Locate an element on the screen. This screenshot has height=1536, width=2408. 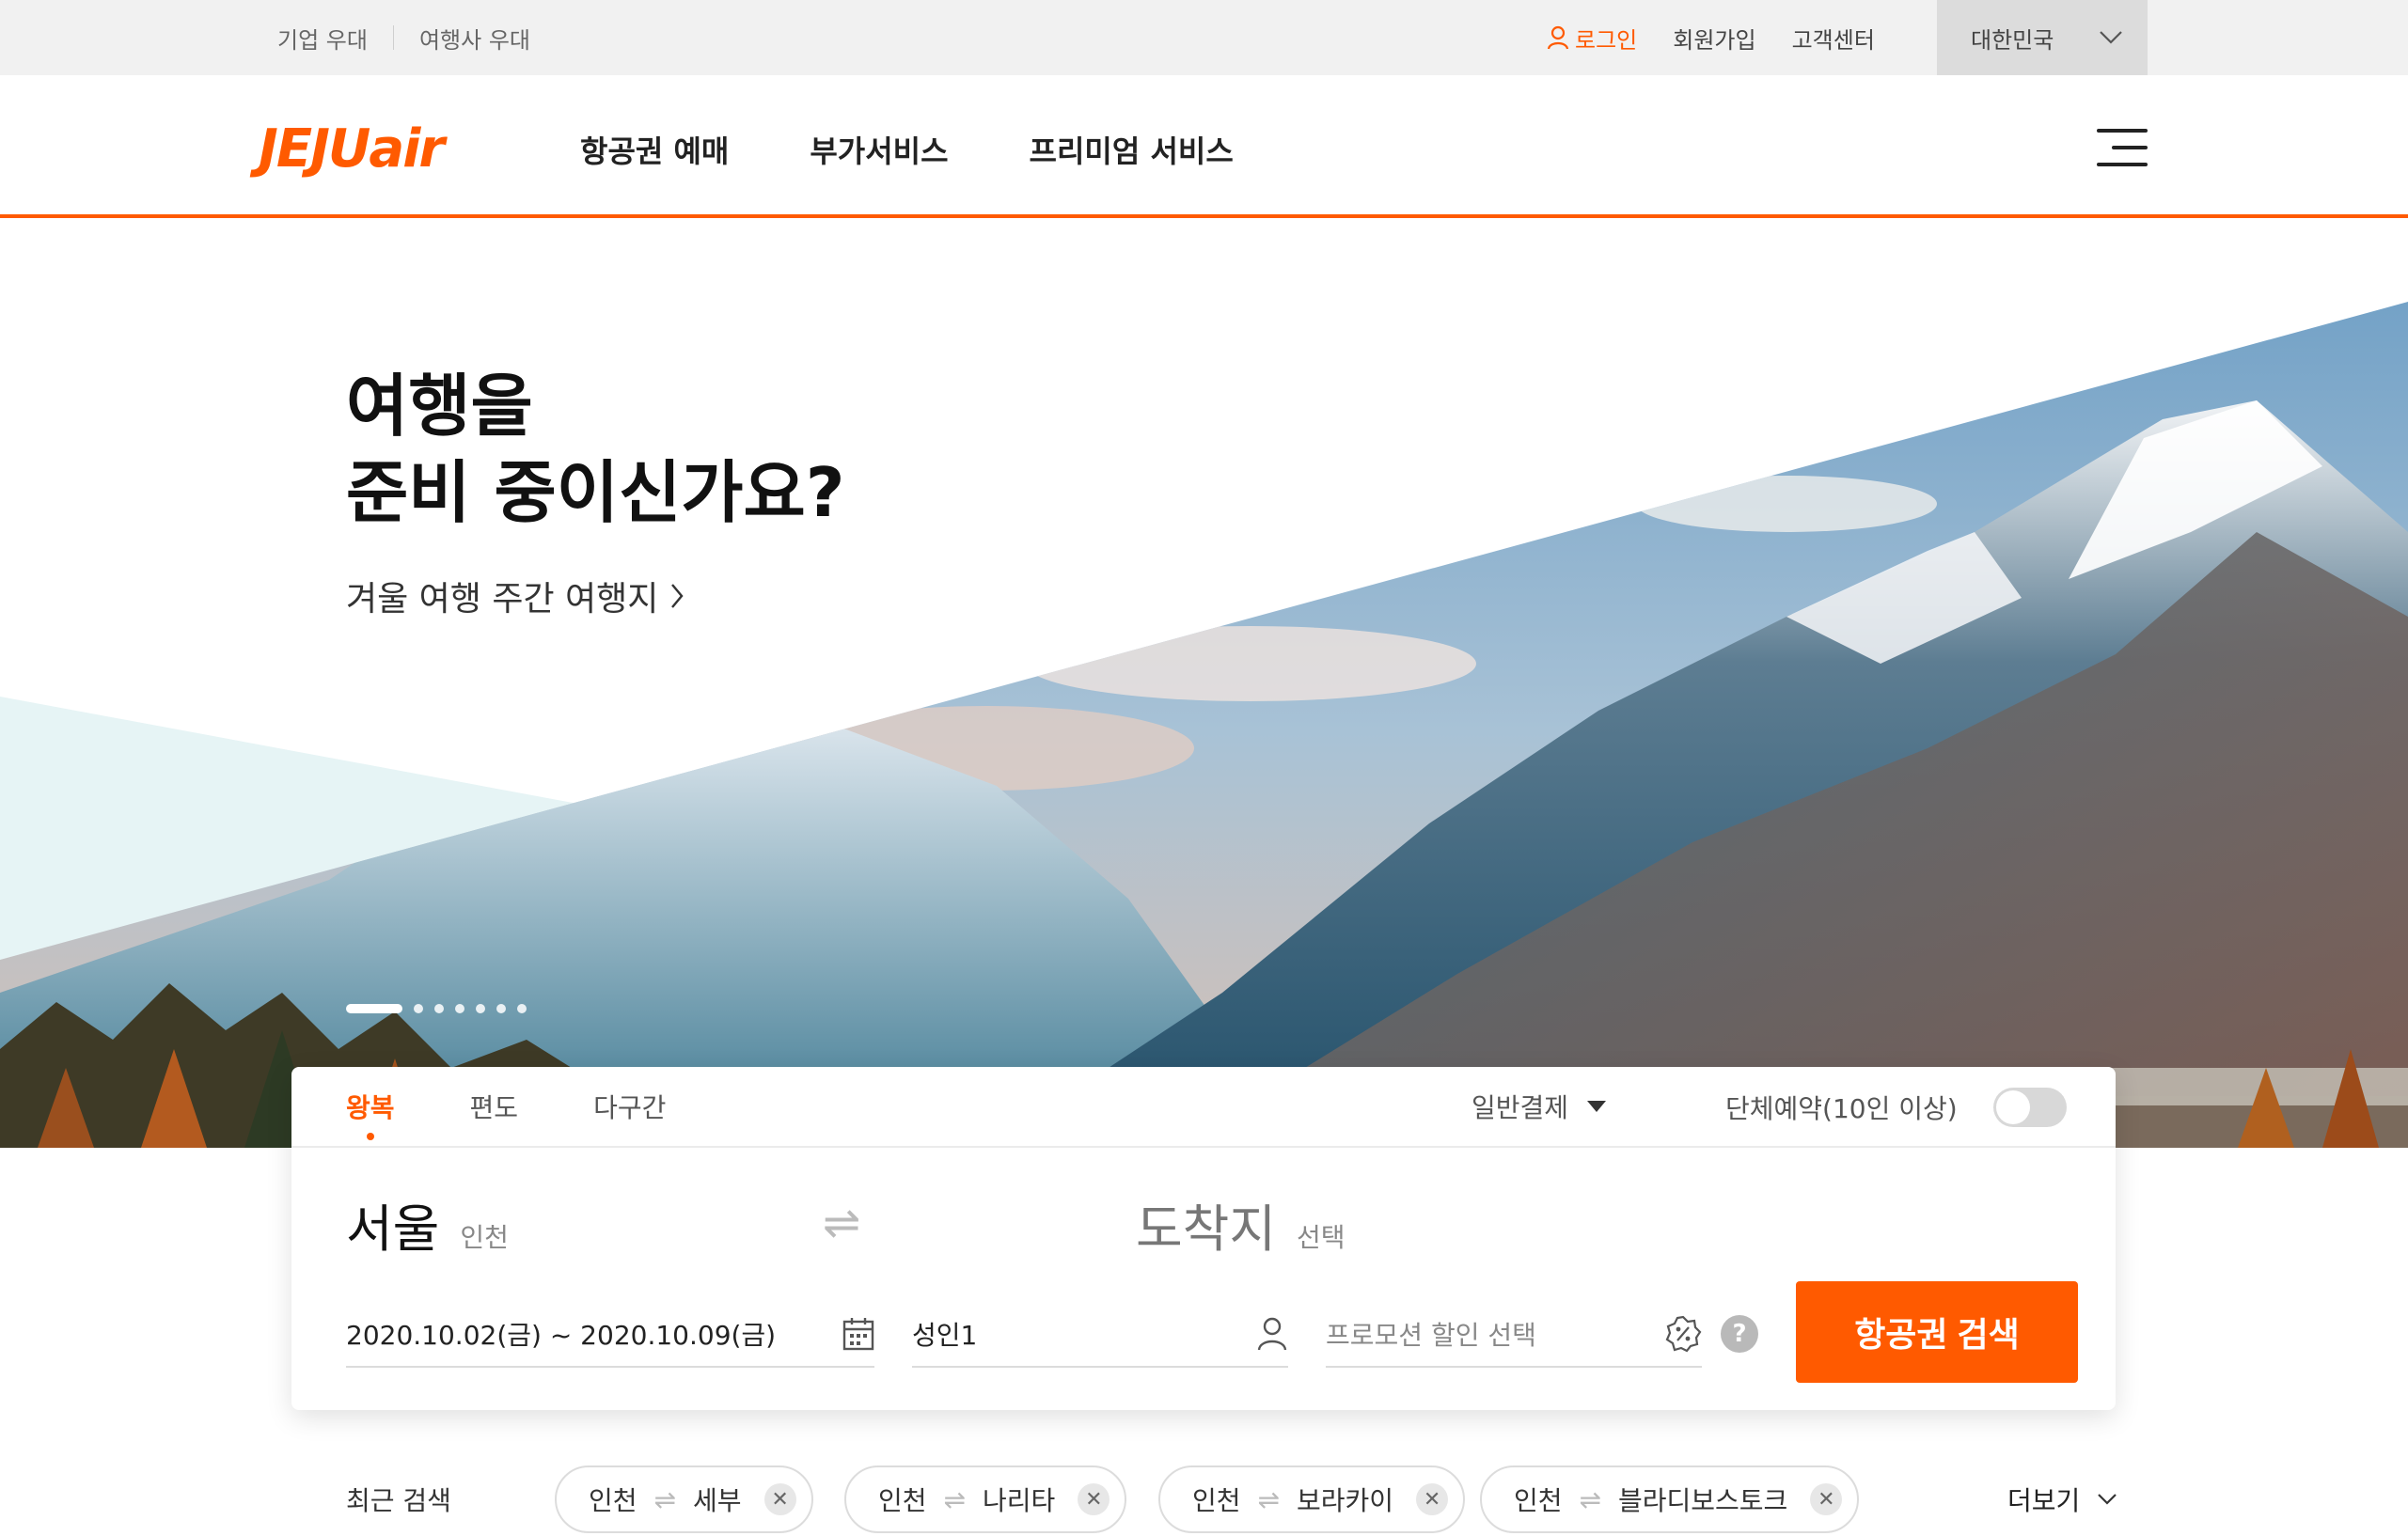
login-link: 로그인 is located at coordinates (1592, 38).